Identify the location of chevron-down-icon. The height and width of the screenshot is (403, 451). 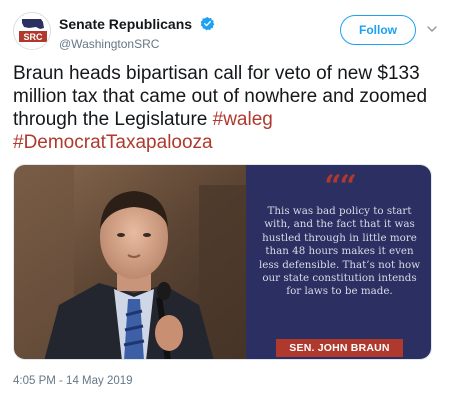
(432, 29).